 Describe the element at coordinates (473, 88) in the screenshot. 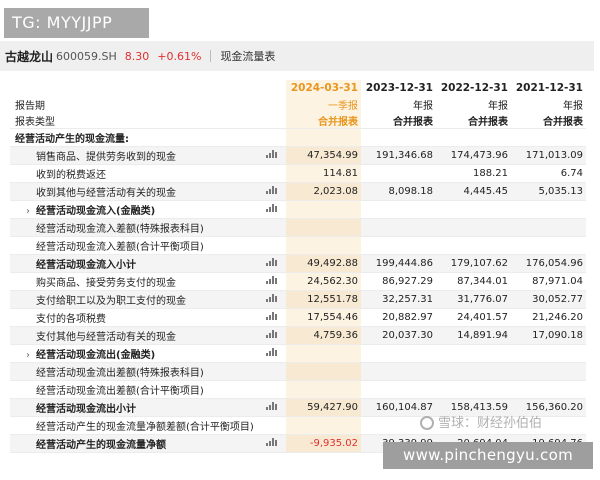

I see `date-header: 2022-12-31` at that location.